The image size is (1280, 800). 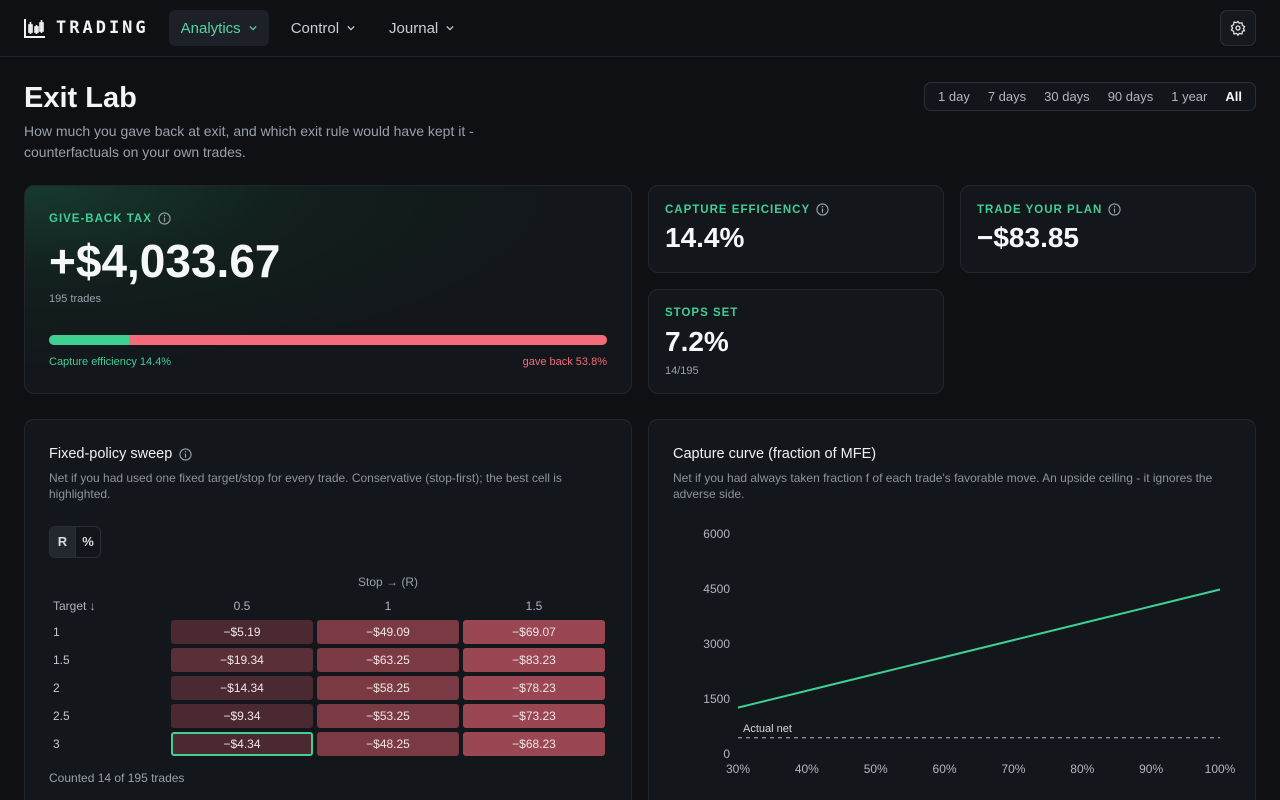 I want to click on capture-efficiency-value: 14.4%, so click(x=705, y=237).